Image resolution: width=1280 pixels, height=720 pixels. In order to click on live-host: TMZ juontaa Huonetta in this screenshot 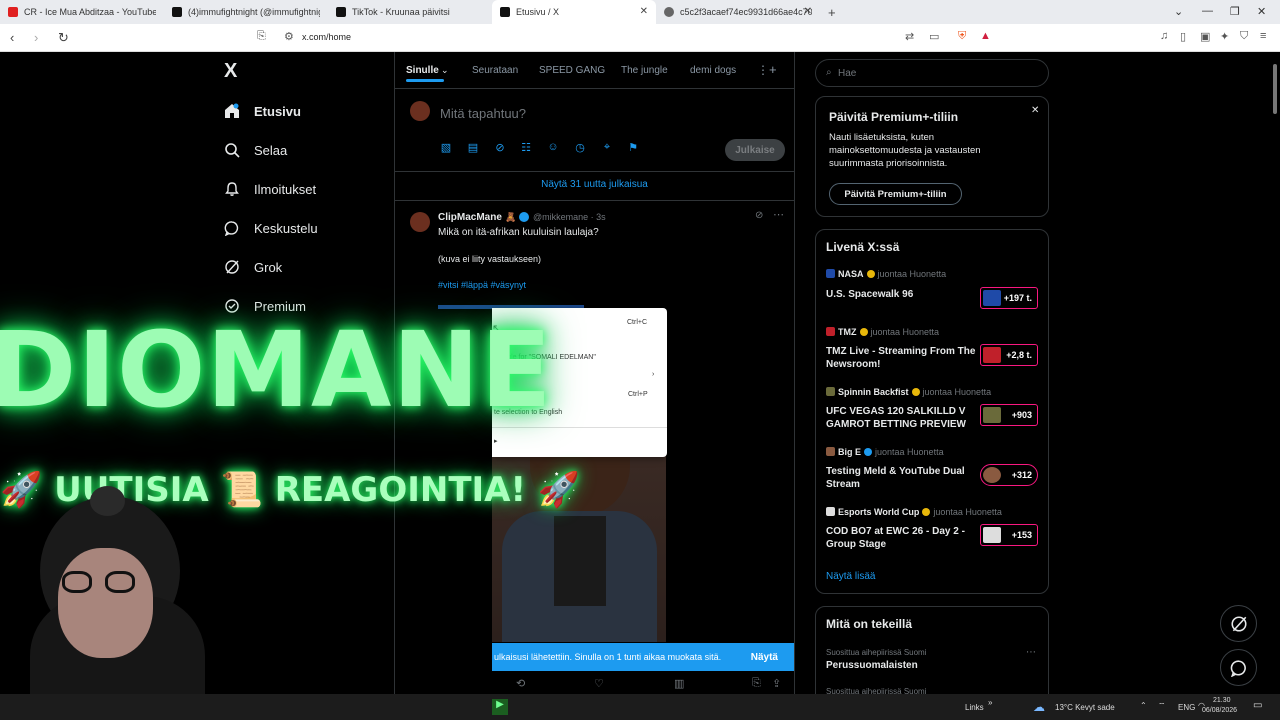, I will do `click(882, 332)`.